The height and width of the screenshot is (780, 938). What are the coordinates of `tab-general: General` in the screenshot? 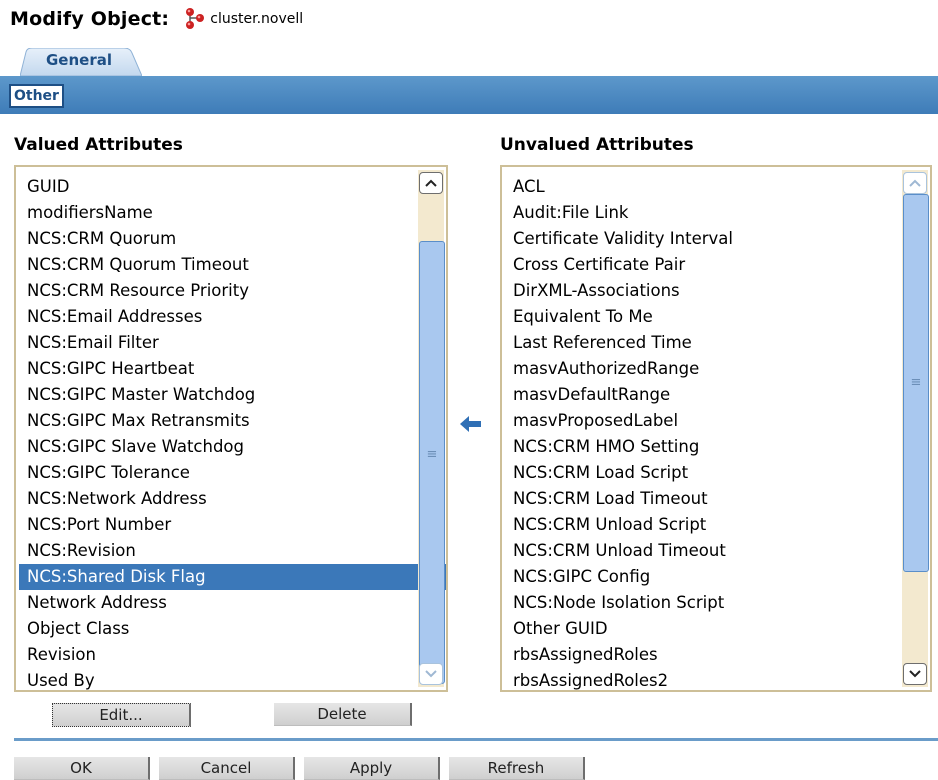 It's located at (81, 62).